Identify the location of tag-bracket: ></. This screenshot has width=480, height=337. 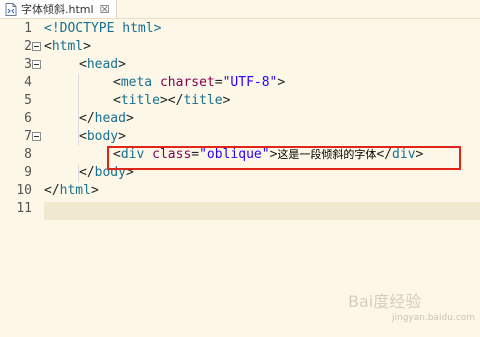
(171, 100).